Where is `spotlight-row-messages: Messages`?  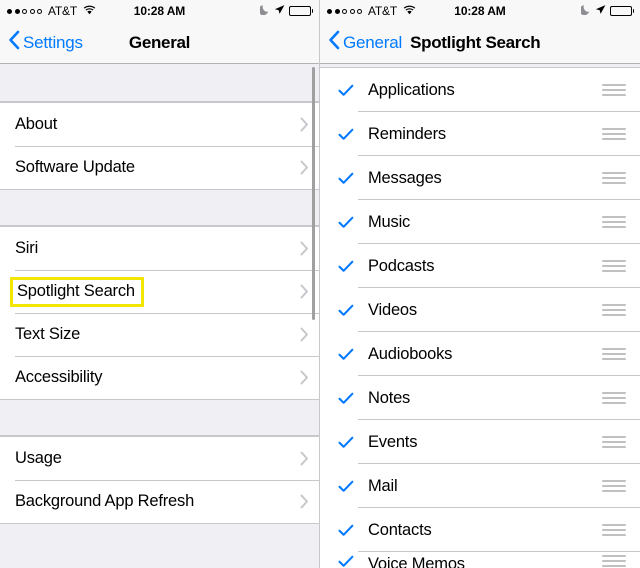
spotlight-row-messages: Messages is located at coordinates (480, 178).